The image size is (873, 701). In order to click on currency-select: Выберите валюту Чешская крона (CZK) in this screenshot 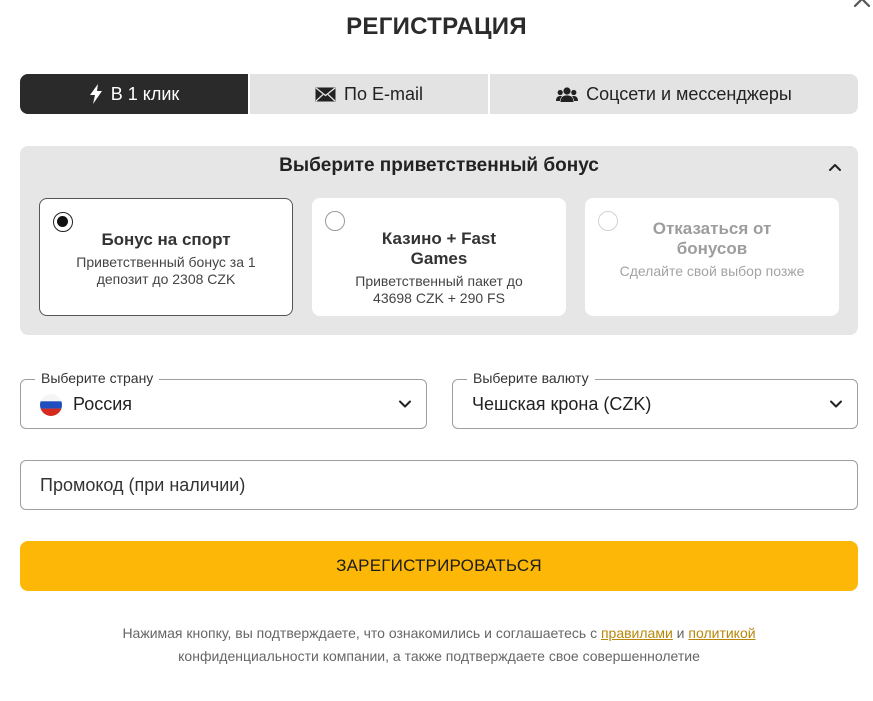, I will do `click(655, 399)`.